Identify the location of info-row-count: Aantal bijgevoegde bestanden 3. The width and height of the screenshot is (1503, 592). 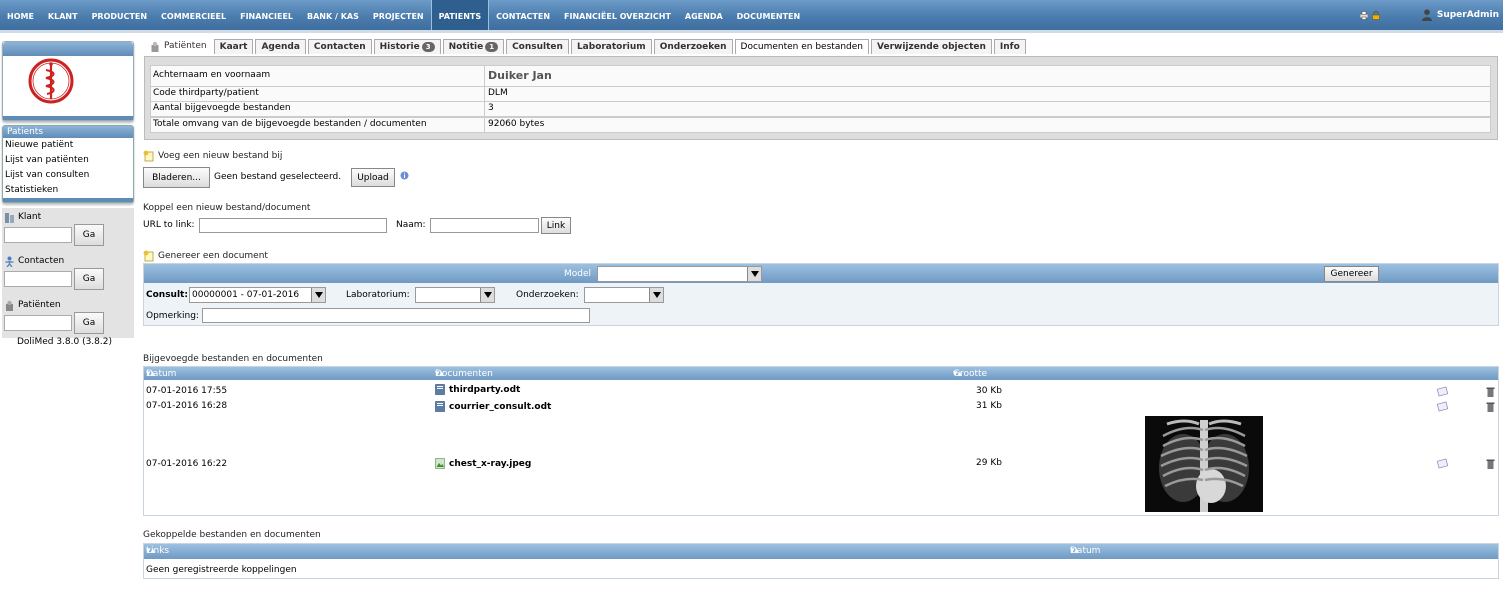
(820, 109).